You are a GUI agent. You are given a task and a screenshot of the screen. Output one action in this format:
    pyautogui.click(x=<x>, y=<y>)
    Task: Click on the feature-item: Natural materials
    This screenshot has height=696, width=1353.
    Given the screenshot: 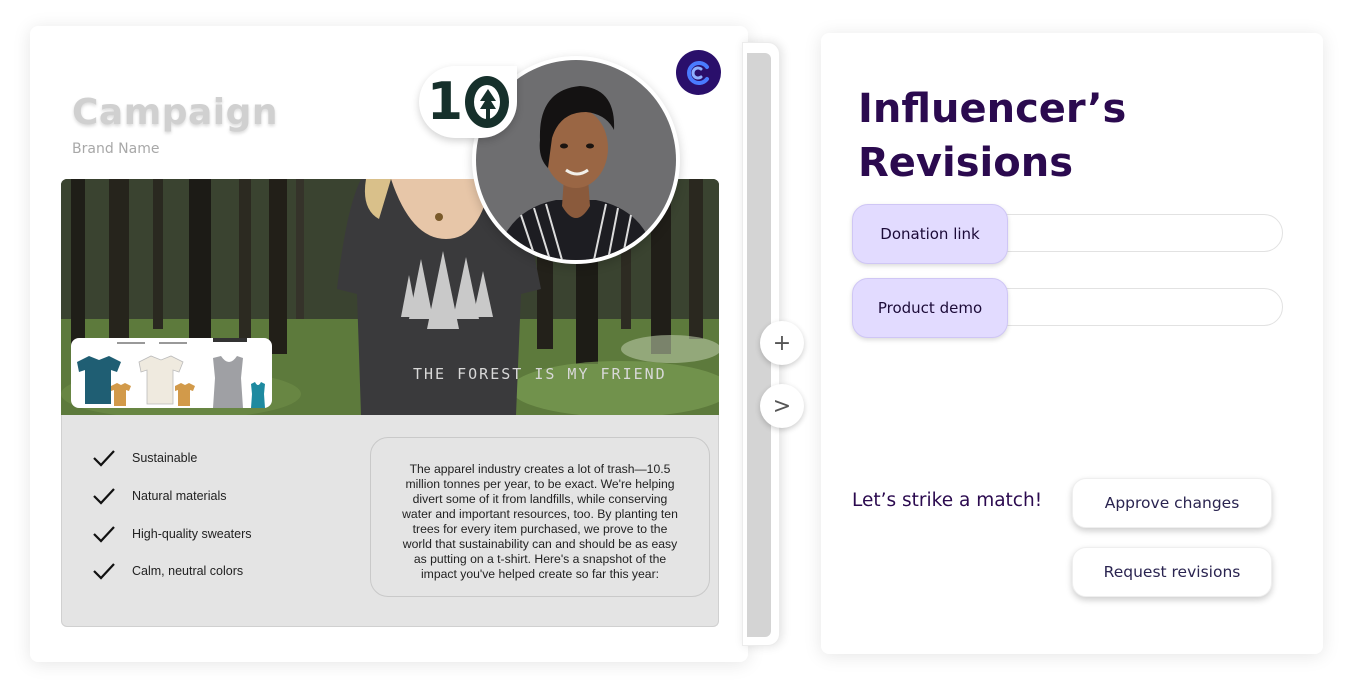 What is the action you would take?
    pyautogui.click(x=159, y=496)
    